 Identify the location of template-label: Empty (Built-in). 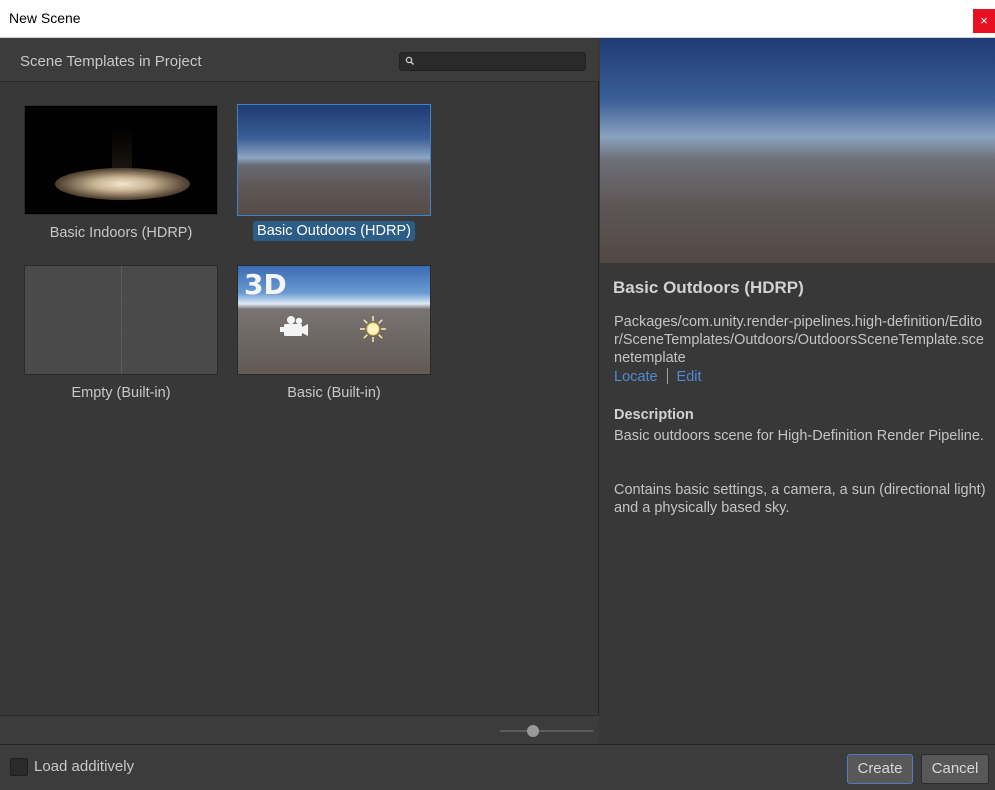
(121, 393).